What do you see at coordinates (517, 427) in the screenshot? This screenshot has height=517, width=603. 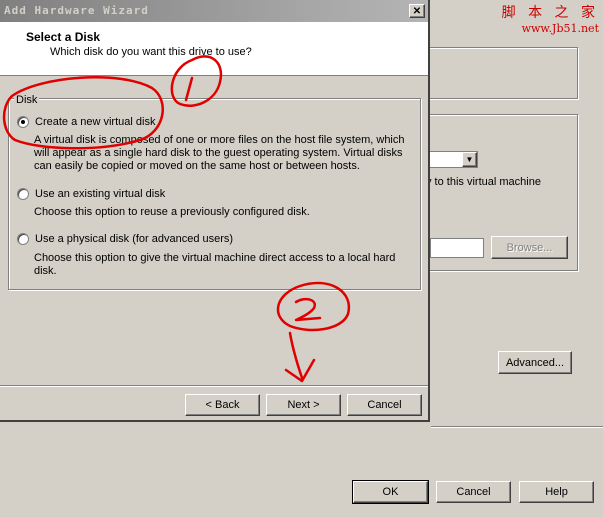 I see `parent-separator` at bounding box center [517, 427].